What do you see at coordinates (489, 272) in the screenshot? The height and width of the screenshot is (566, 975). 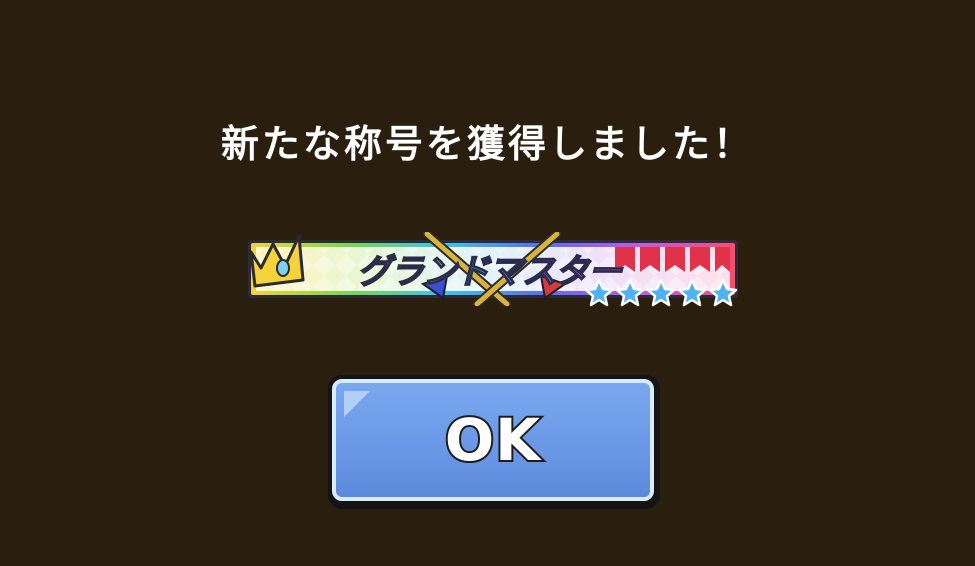 I see `title-name: グランドマスター` at bounding box center [489, 272].